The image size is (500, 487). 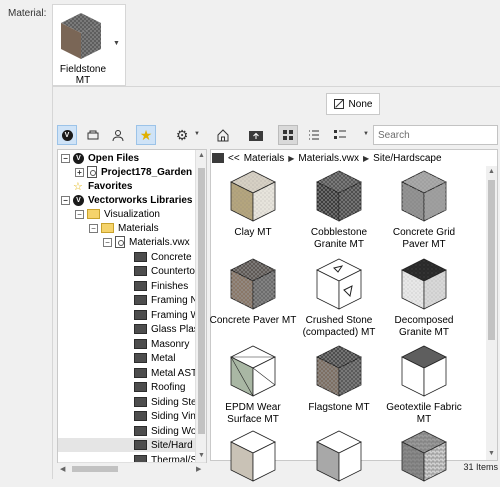 I want to click on material-item-label-line1: Concrete Paver MT, so click(x=253, y=320).